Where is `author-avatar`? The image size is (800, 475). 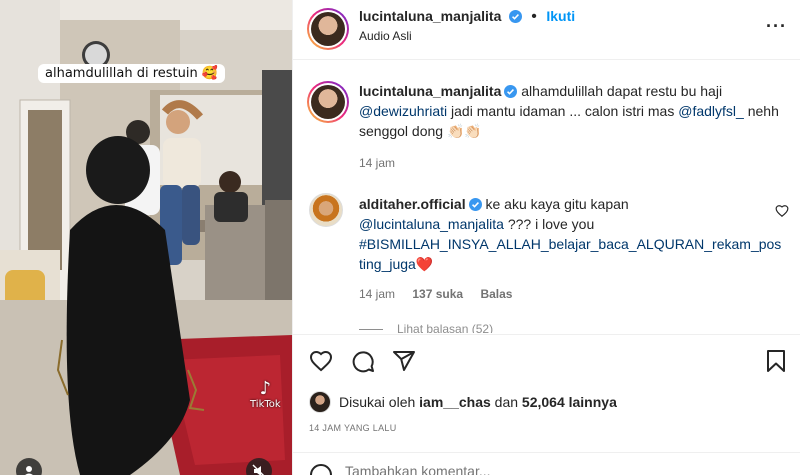 author-avatar is located at coordinates (328, 29).